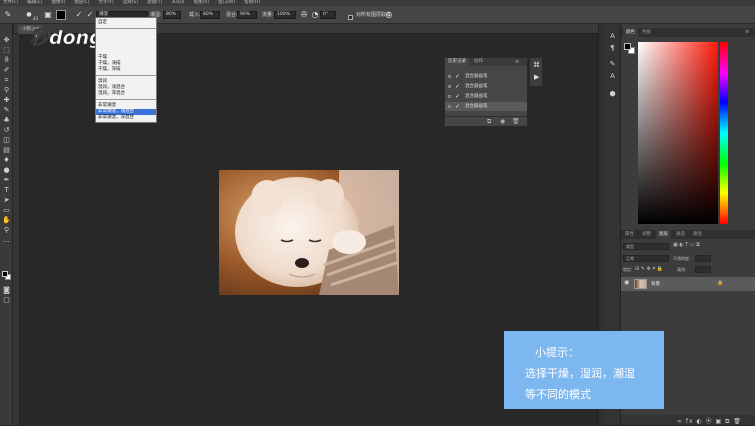  Describe the element at coordinates (630, 32) in the screenshot. I see `tab-color: 颜色` at that location.